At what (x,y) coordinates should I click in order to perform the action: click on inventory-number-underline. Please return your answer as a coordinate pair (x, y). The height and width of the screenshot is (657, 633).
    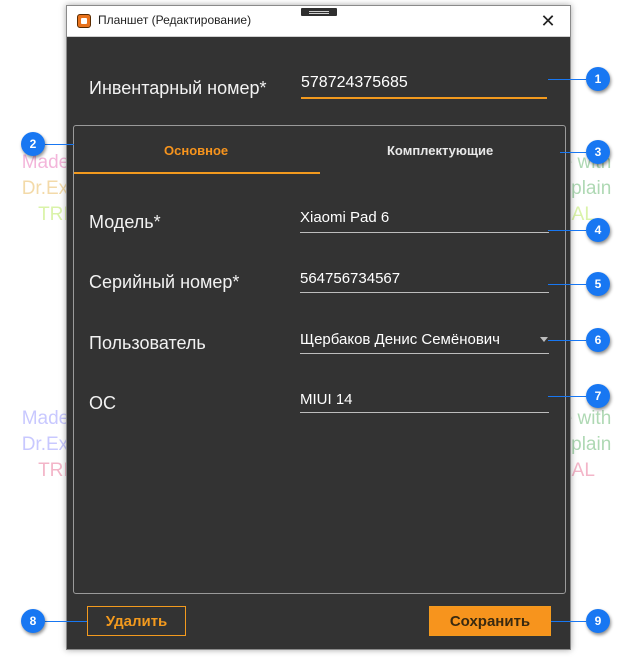
    Looking at the image, I should click on (424, 98).